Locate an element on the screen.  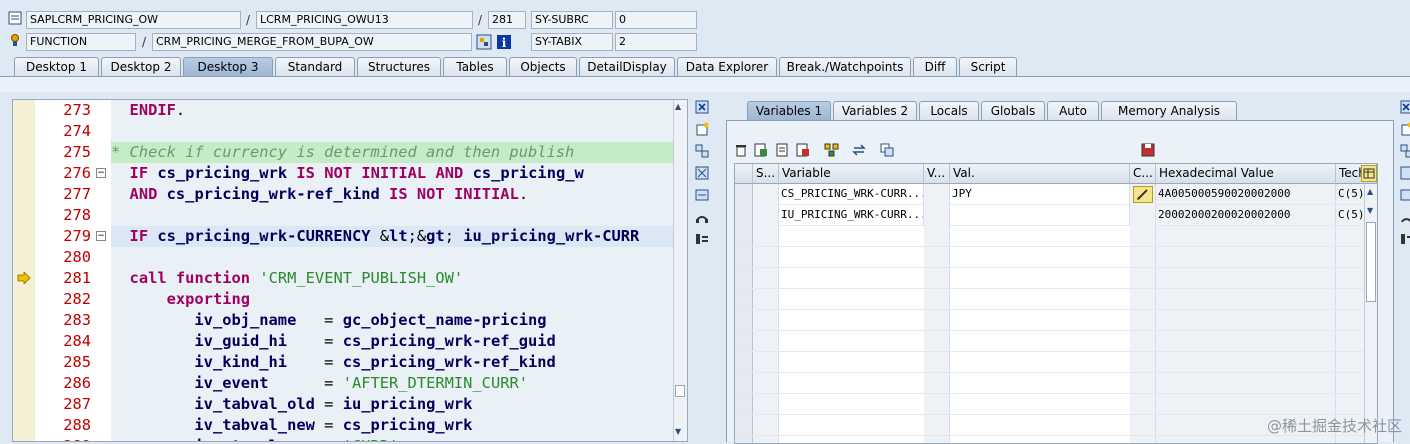
tab-script: Script is located at coordinates (988, 66).